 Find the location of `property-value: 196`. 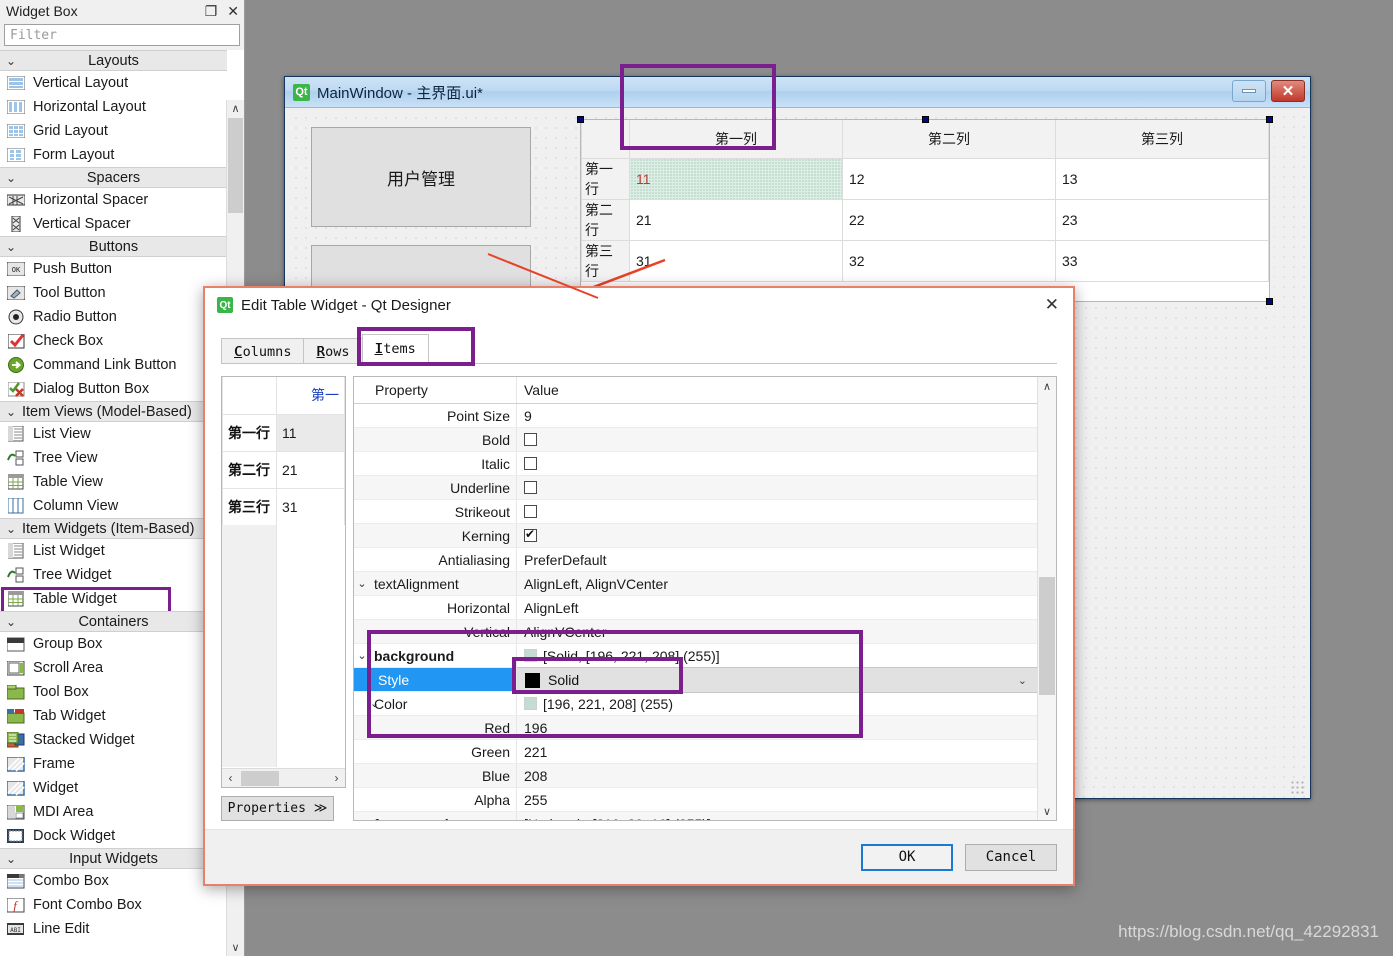

property-value: 196 is located at coordinates (777, 727).